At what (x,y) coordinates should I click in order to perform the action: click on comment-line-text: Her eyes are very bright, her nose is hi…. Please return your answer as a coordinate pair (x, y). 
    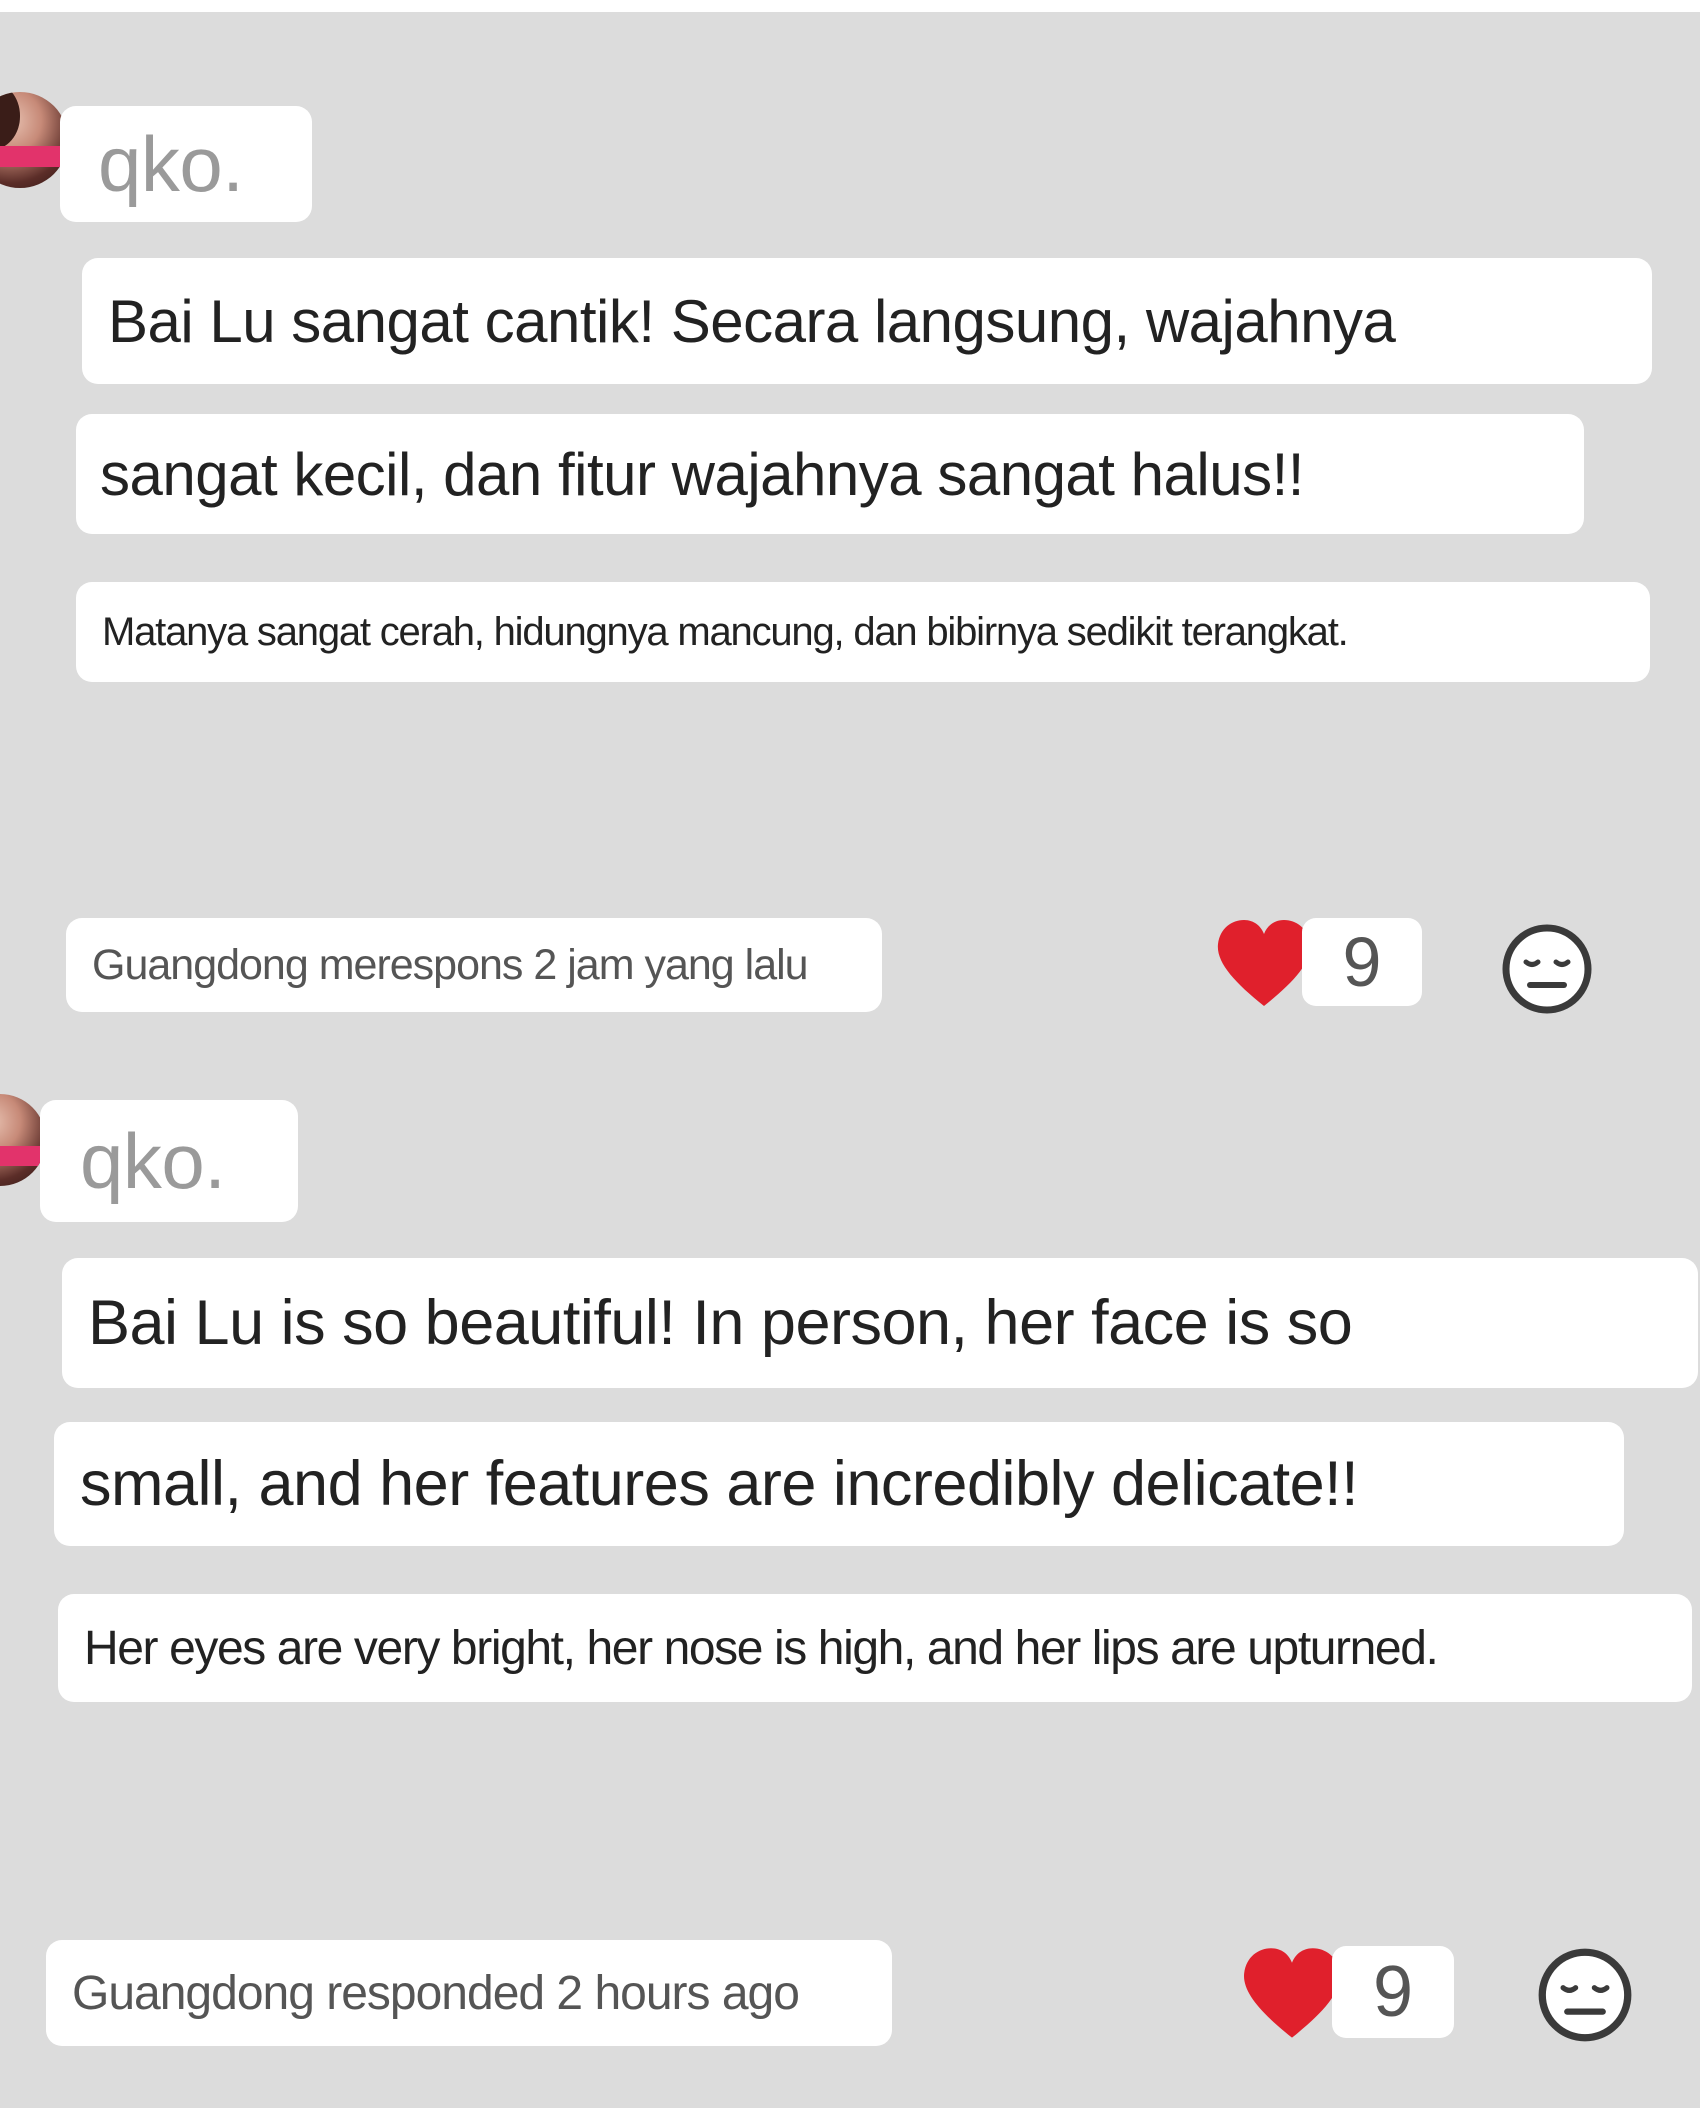
    Looking at the image, I should click on (761, 1648).